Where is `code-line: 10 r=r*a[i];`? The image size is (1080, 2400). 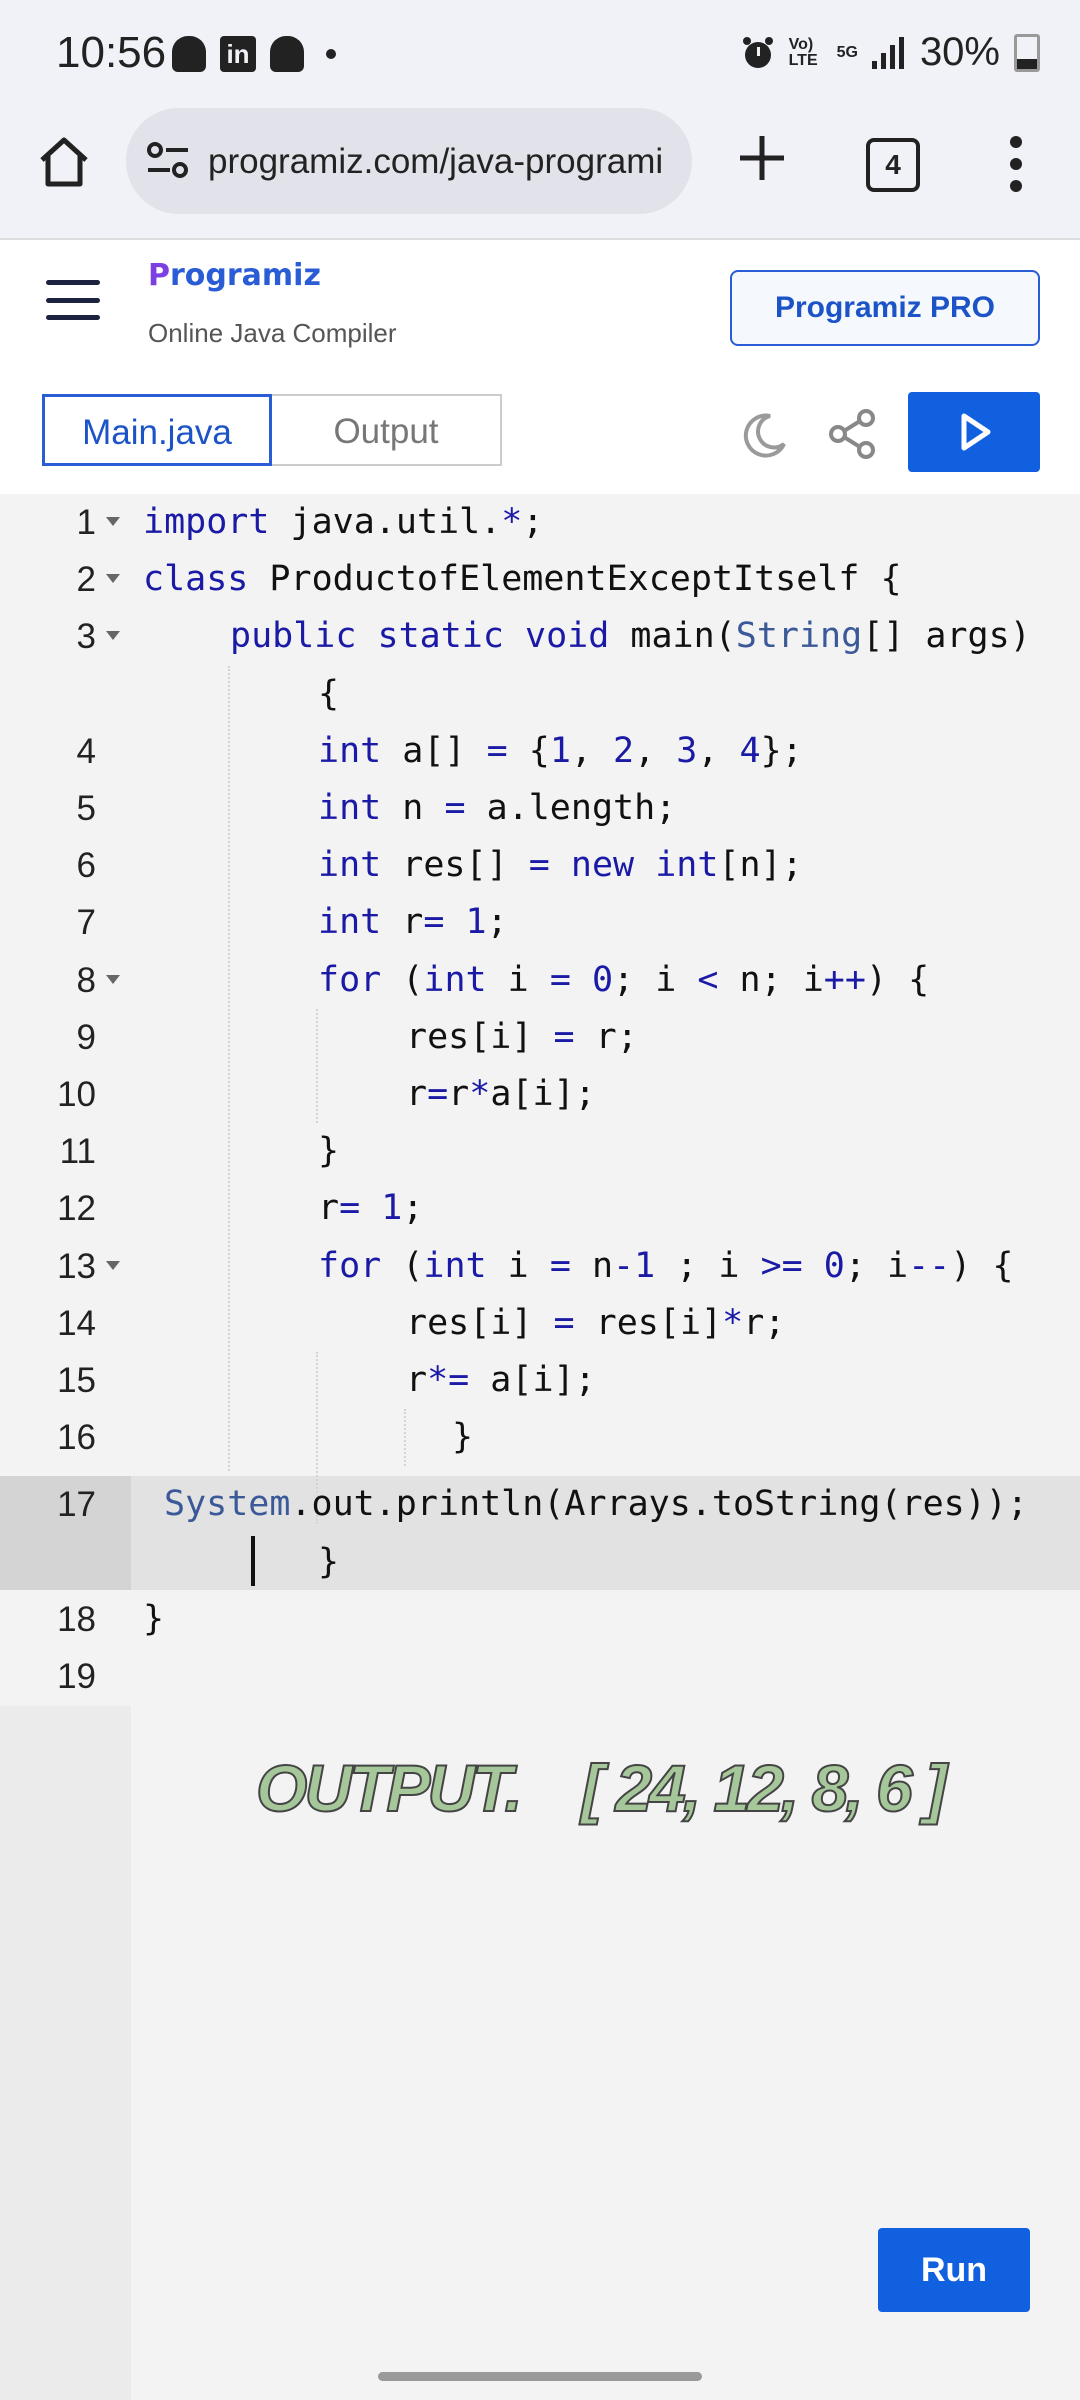
code-line: 10 r=r*a[i]; is located at coordinates (326, 1094).